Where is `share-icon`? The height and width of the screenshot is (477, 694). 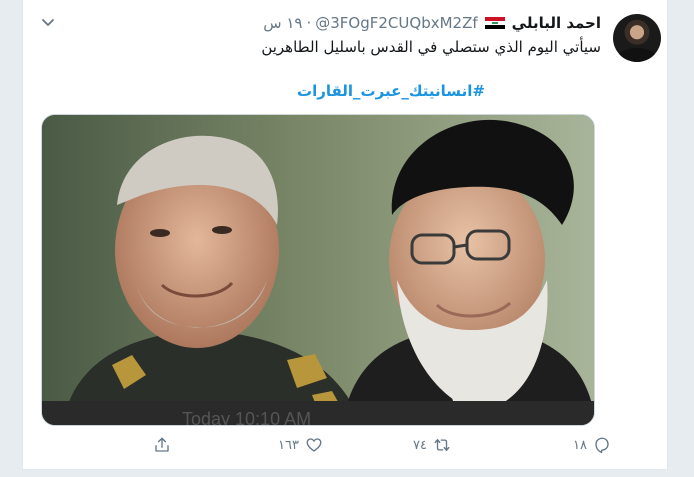 share-icon is located at coordinates (162, 444).